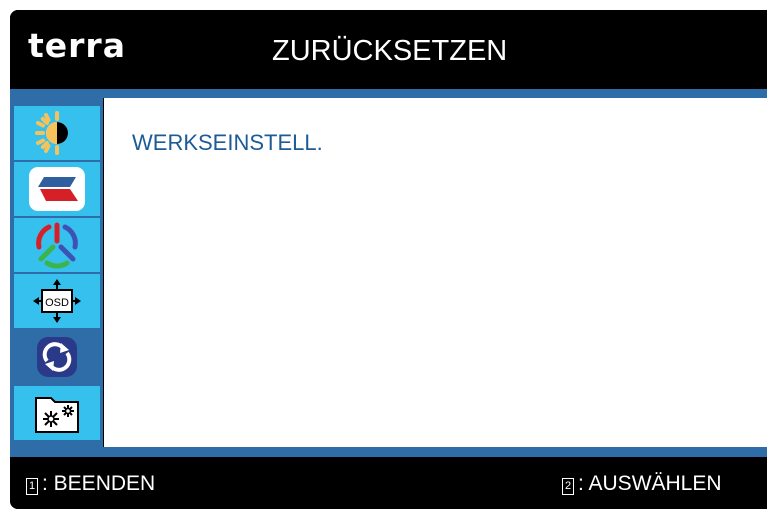 The image size is (767, 519). I want to click on sidebar-item-osd: OSD, so click(57, 301).